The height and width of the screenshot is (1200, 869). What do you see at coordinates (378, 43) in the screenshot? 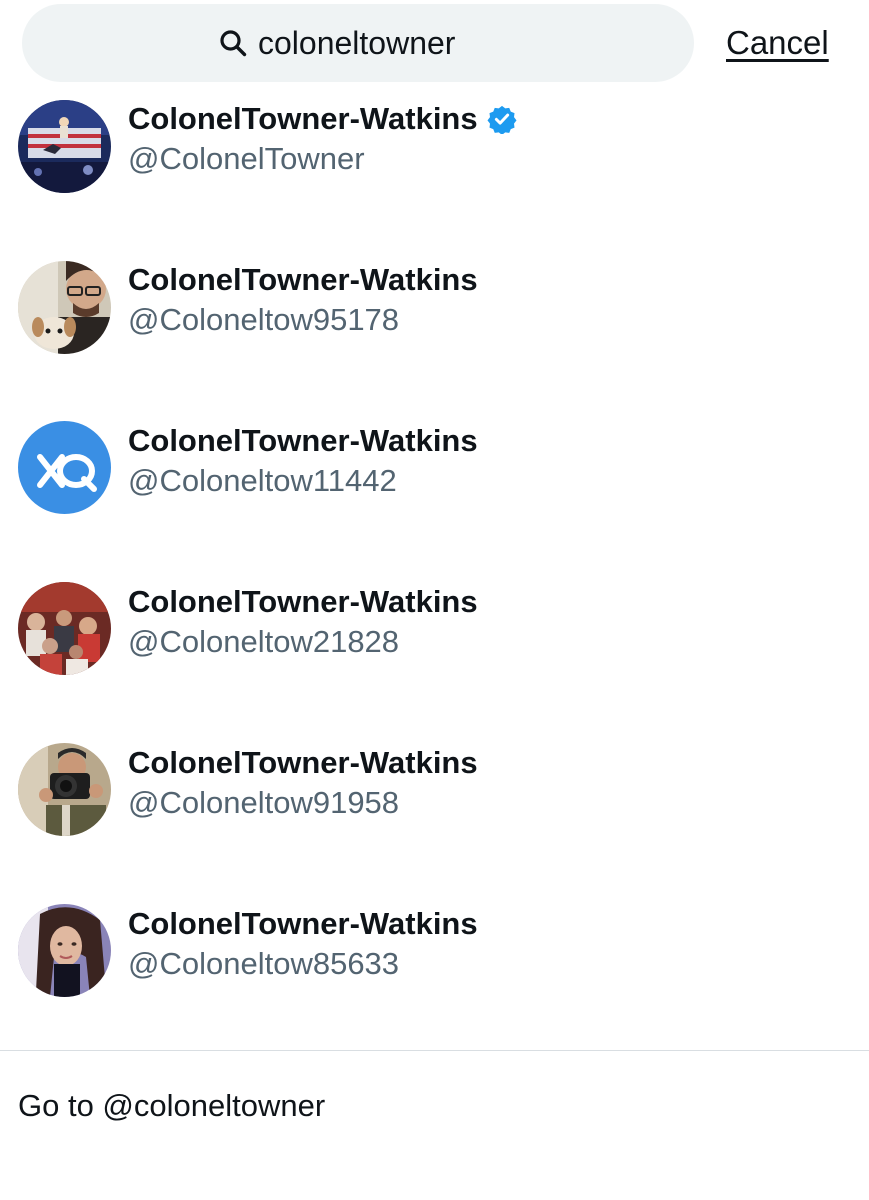
I see `search-input` at bounding box center [378, 43].